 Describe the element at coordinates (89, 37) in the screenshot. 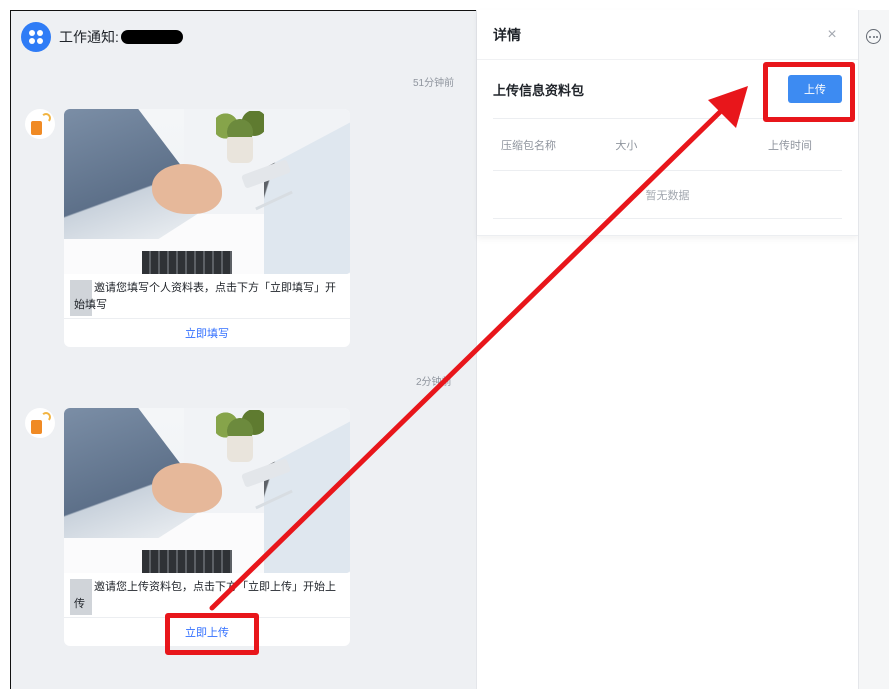

I see `chat-title-text: 工作通知:` at that location.